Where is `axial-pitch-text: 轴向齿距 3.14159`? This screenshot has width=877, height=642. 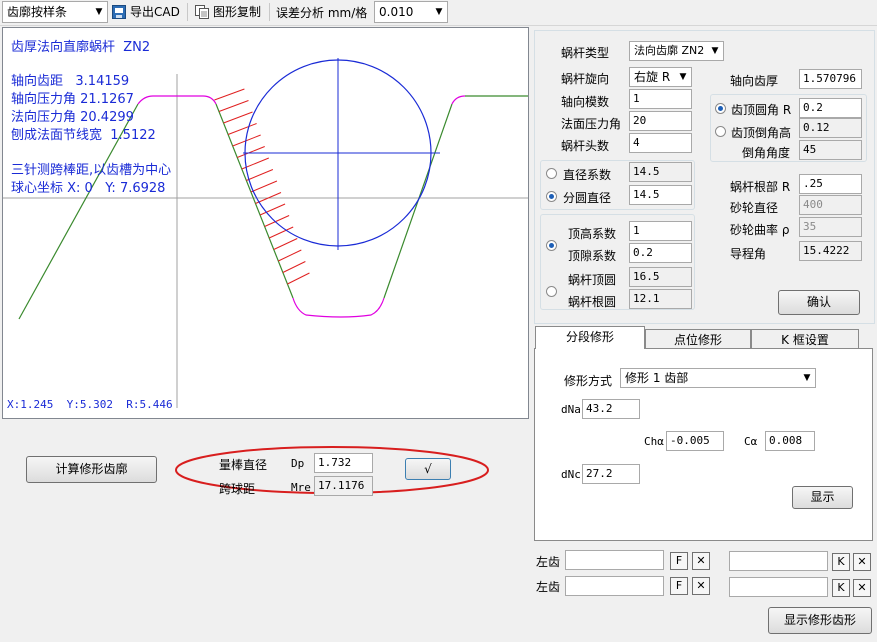
axial-pitch-text: 轴向齿距 3.14159 is located at coordinates (70, 81).